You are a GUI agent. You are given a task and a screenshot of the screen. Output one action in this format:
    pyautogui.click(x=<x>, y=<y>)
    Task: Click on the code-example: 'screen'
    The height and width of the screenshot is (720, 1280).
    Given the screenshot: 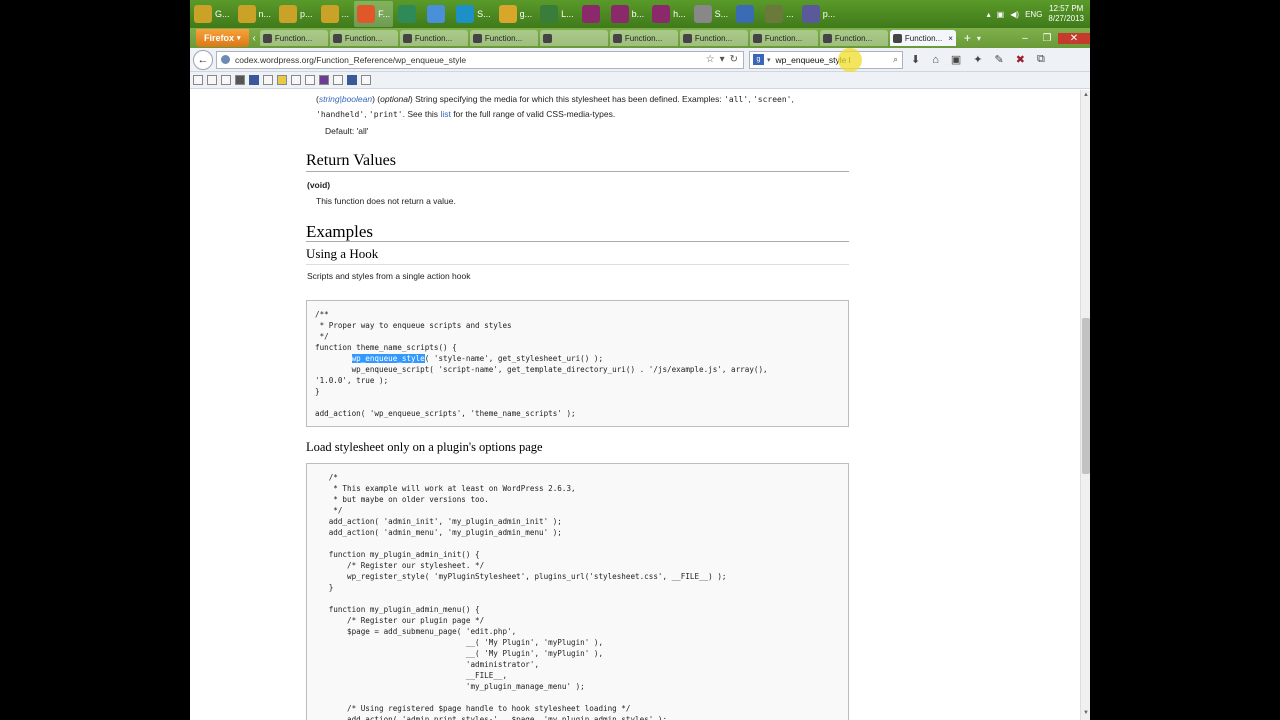 What is the action you would take?
    pyautogui.click(x=772, y=99)
    